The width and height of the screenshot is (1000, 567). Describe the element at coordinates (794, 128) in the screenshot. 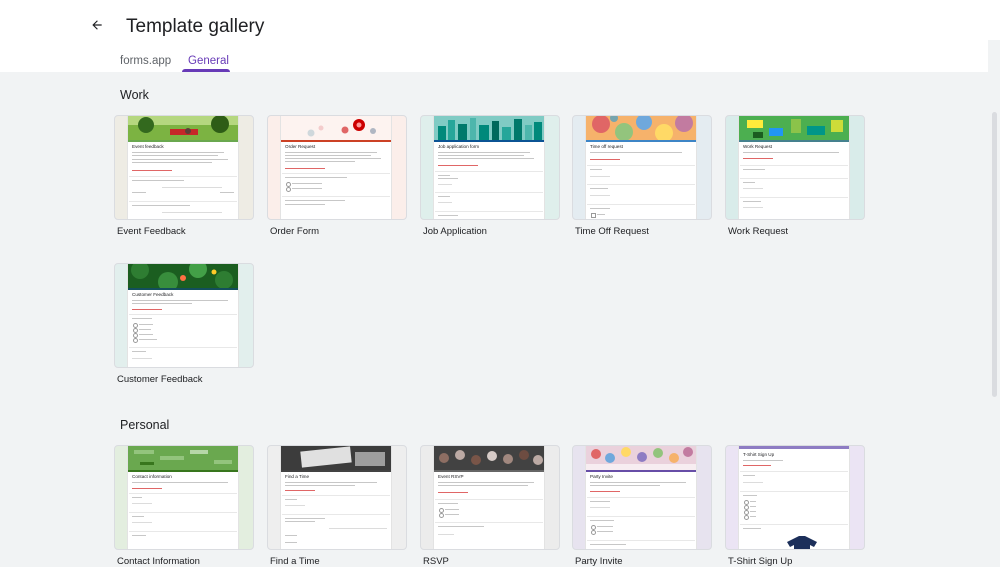

I see `green-pattern-banner` at that location.